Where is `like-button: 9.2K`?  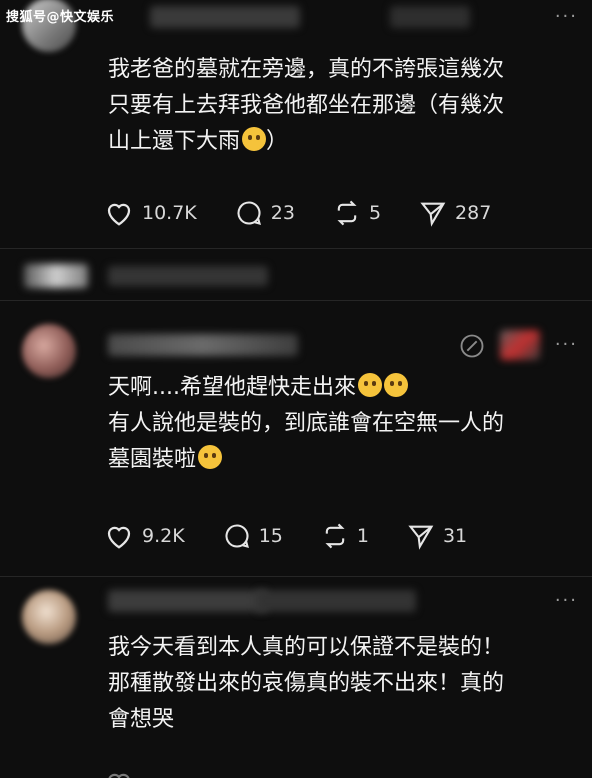 like-button: 9.2K is located at coordinates (144, 536).